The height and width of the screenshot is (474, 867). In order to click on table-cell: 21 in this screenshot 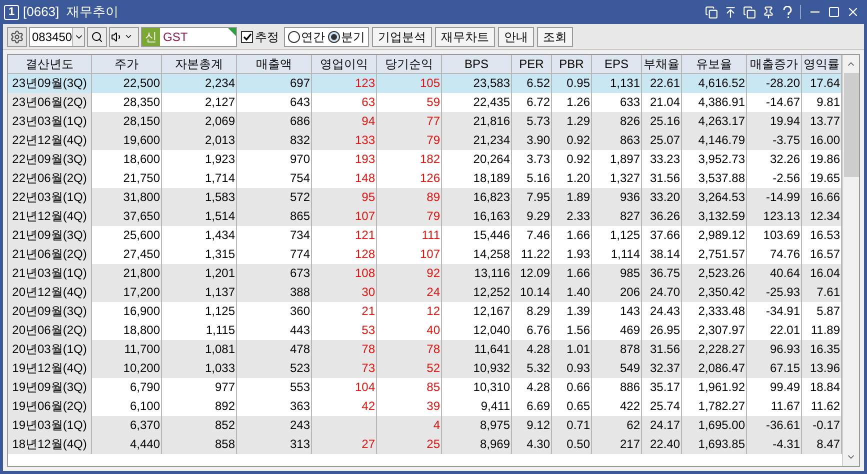, I will do `click(368, 311)`.